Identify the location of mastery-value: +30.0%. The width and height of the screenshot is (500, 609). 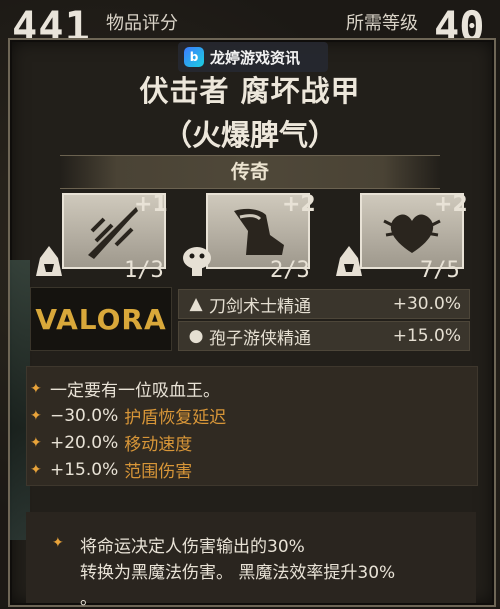
(426, 304).